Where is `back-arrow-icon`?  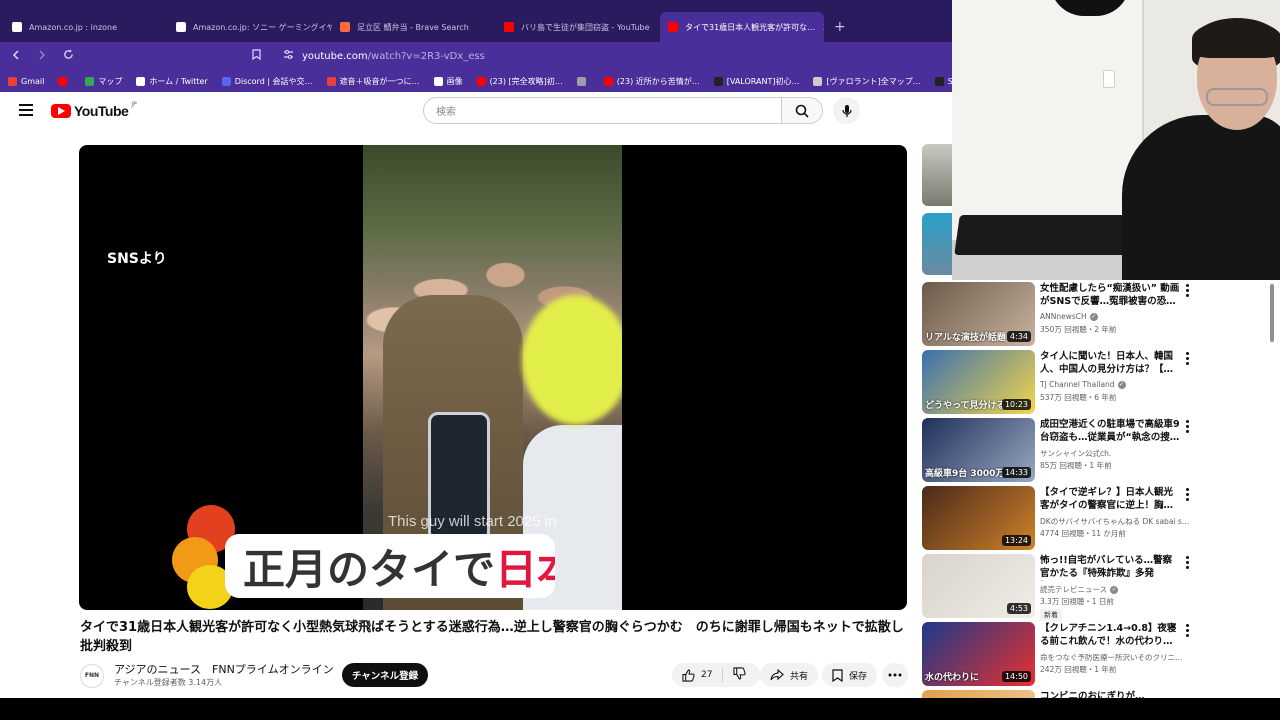 back-arrow-icon is located at coordinates (16, 56).